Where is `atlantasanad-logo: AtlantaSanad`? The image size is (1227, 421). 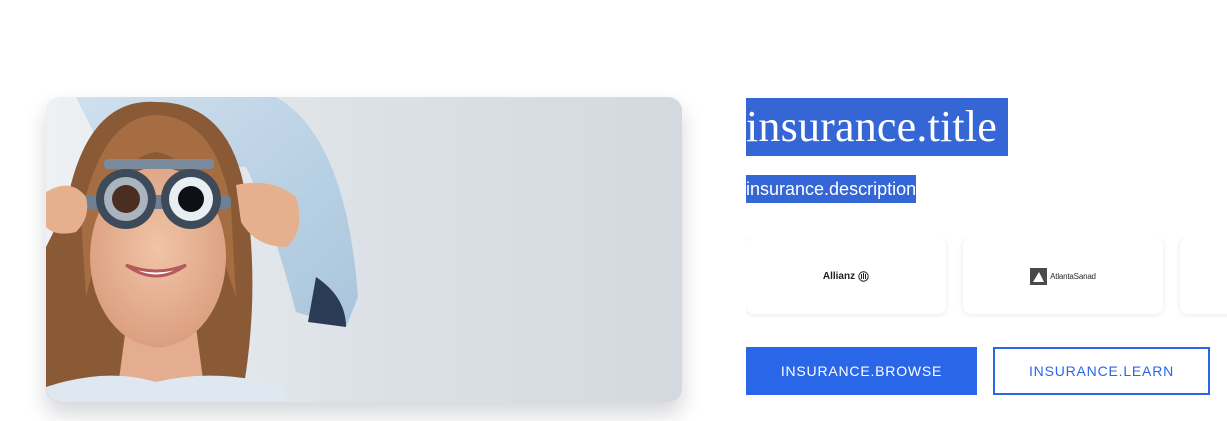 atlantasanad-logo: AtlantaSanad is located at coordinates (1063, 276).